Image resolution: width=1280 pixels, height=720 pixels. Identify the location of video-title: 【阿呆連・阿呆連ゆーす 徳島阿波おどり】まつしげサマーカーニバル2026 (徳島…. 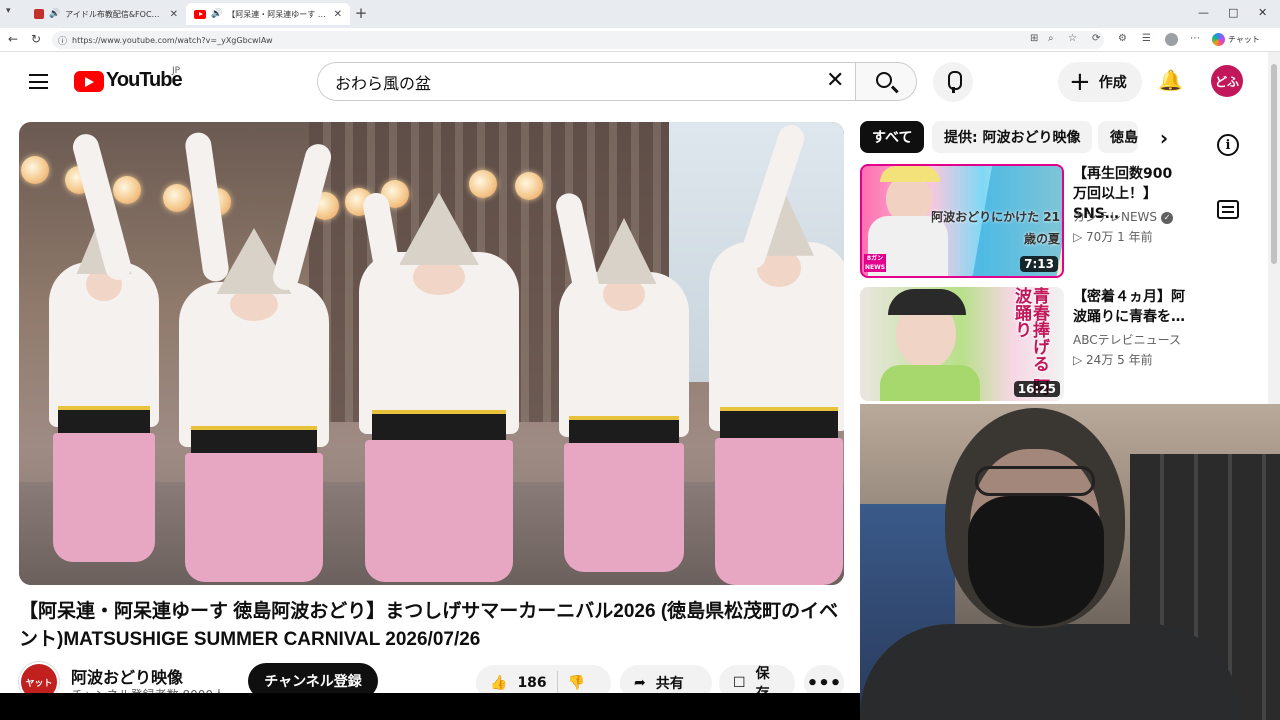
(429, 625).